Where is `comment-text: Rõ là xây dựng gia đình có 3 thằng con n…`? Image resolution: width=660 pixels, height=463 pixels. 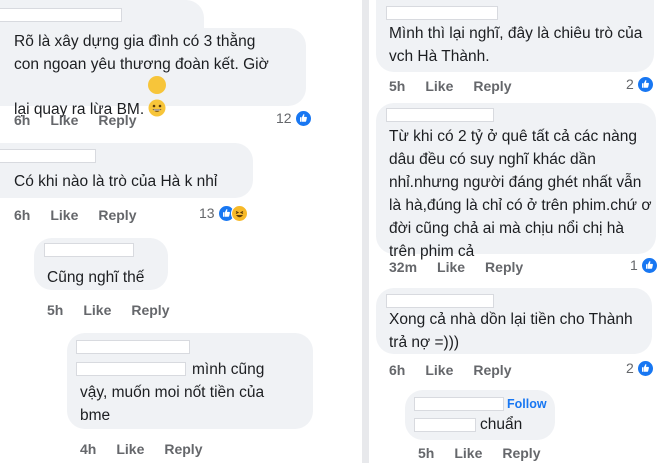
comment-text: Rõ là xây dựng gia đình có 3 thằng con n… is located at coordinates (141, 75).